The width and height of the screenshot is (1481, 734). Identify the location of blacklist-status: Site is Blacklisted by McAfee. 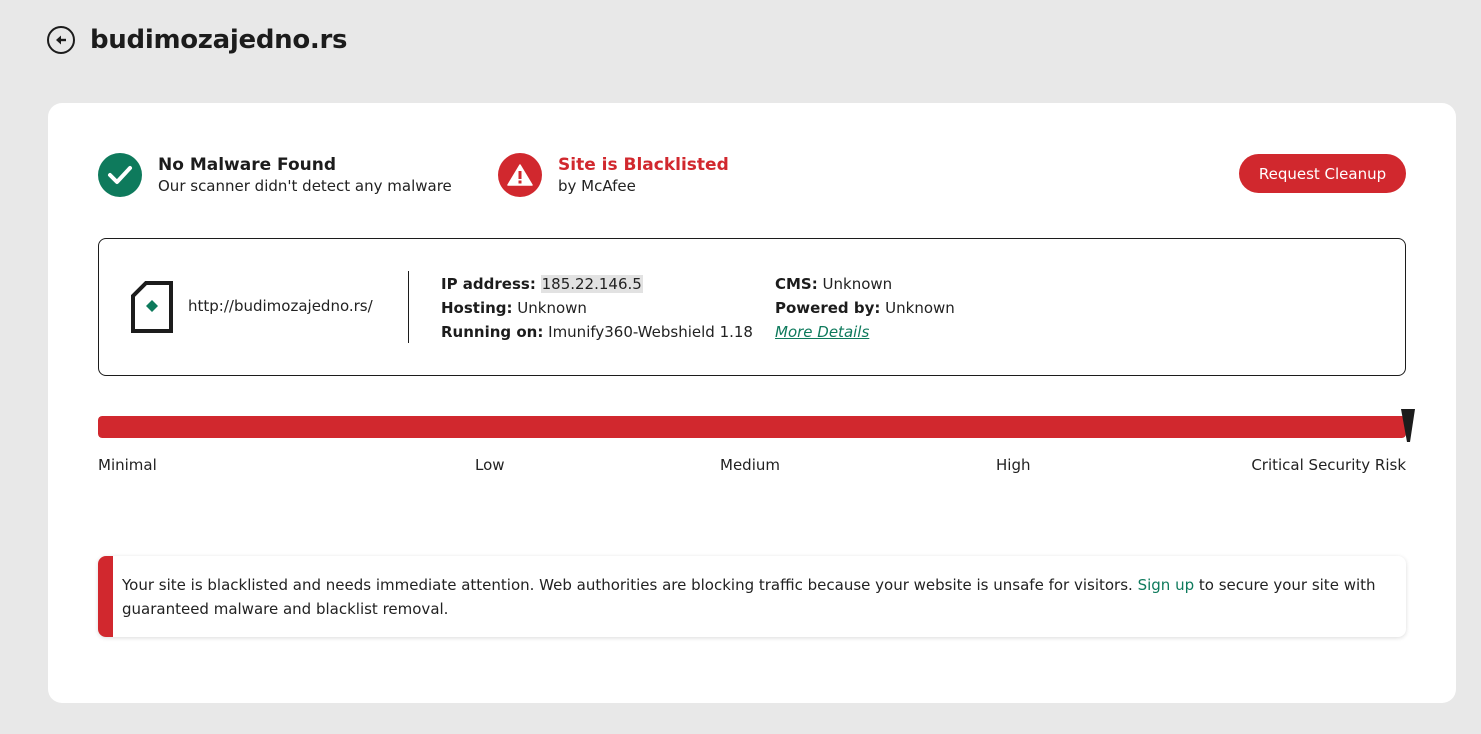
(613, 175).